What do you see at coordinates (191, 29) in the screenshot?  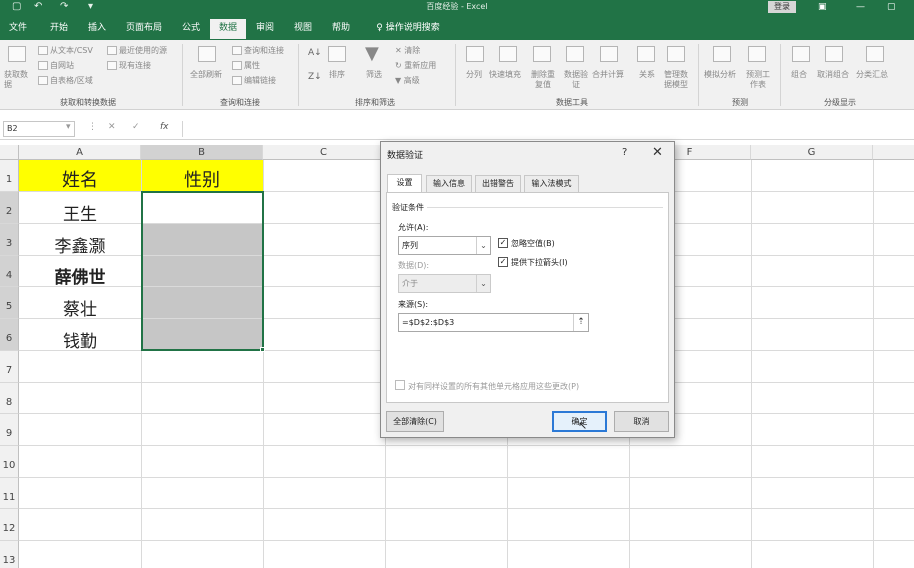 I see `tab-formulas: 公式` at bounding box center [191, 29].